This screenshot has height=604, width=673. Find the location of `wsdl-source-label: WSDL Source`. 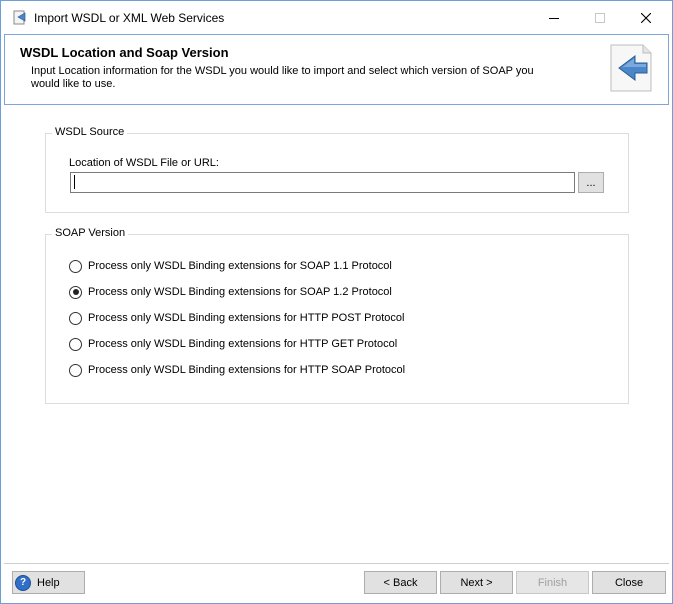

wsdl-source-label: WSDL Source is located at coordinates (90, 132).